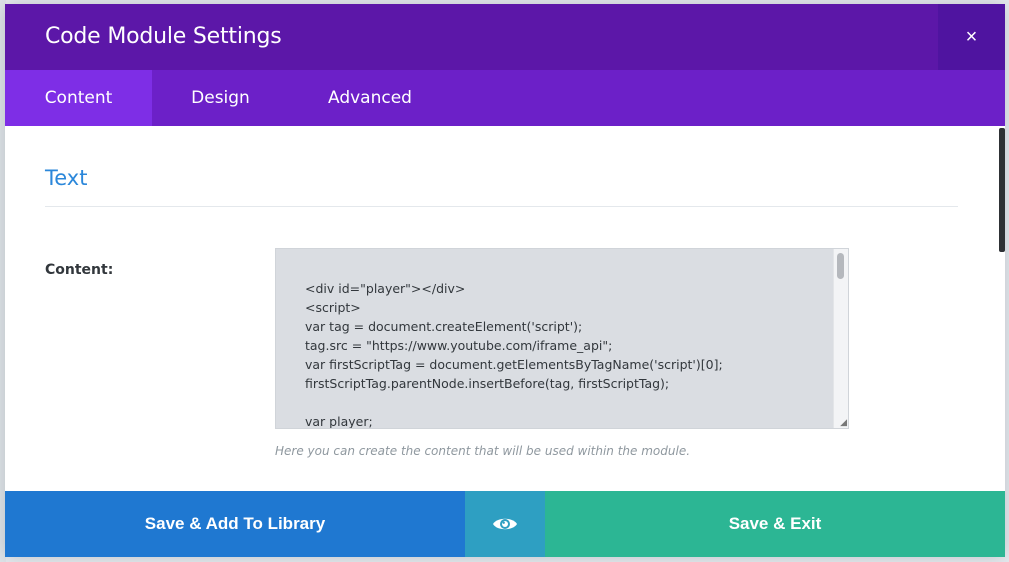 Image resolution: width=1009 pixels, height=562 pixels. Describe the element at coordinates (66, 178) in the screenshot. I see `section-title: Text` at that location.